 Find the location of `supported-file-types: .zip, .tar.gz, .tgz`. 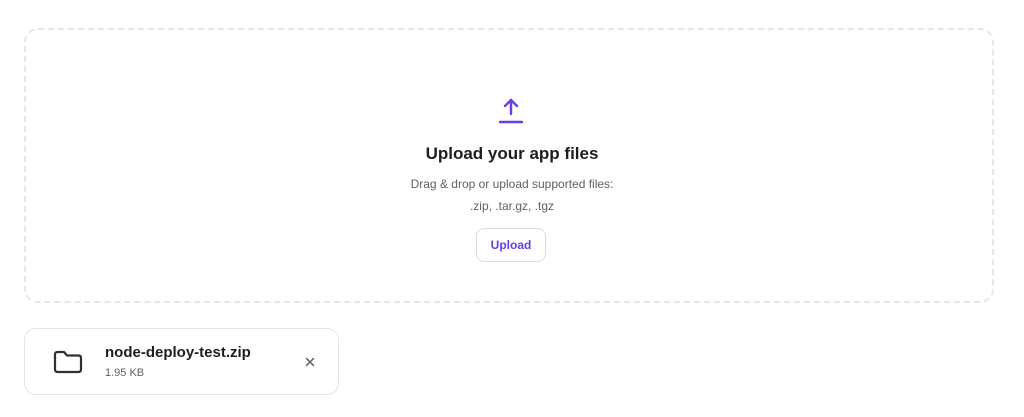

supported-file-types: .zip, .tar.gz, .tgz is located at coordinates (512, 206).